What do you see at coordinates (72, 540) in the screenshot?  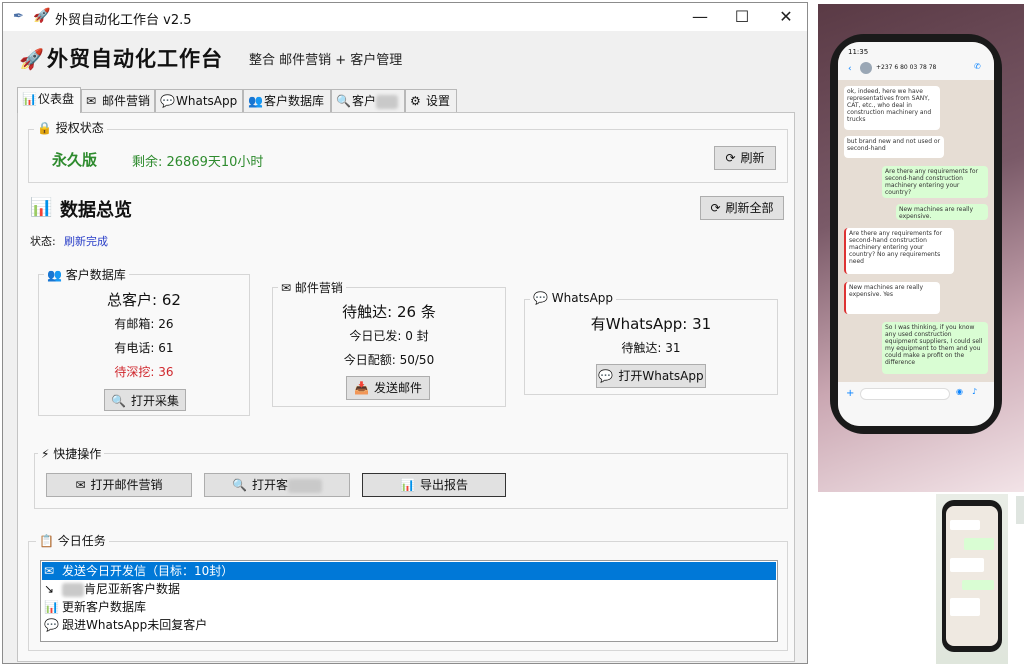 I see `tasks-label: 📋 今日任务` at bounding box center [72, 540].